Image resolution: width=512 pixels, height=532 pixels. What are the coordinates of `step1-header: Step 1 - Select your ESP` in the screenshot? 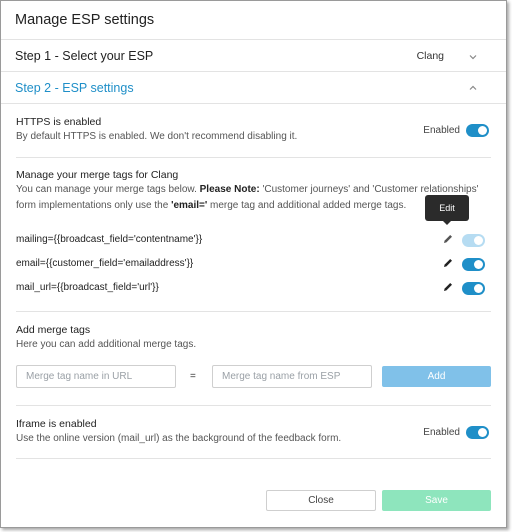 It's located at (84, 56).